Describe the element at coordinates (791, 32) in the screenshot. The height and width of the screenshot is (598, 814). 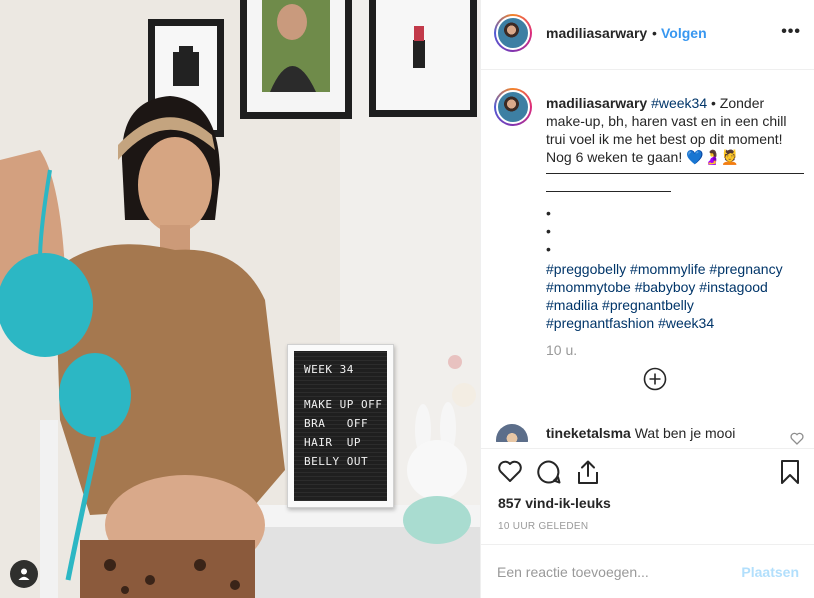
I see `more-icon: •••` at that location.